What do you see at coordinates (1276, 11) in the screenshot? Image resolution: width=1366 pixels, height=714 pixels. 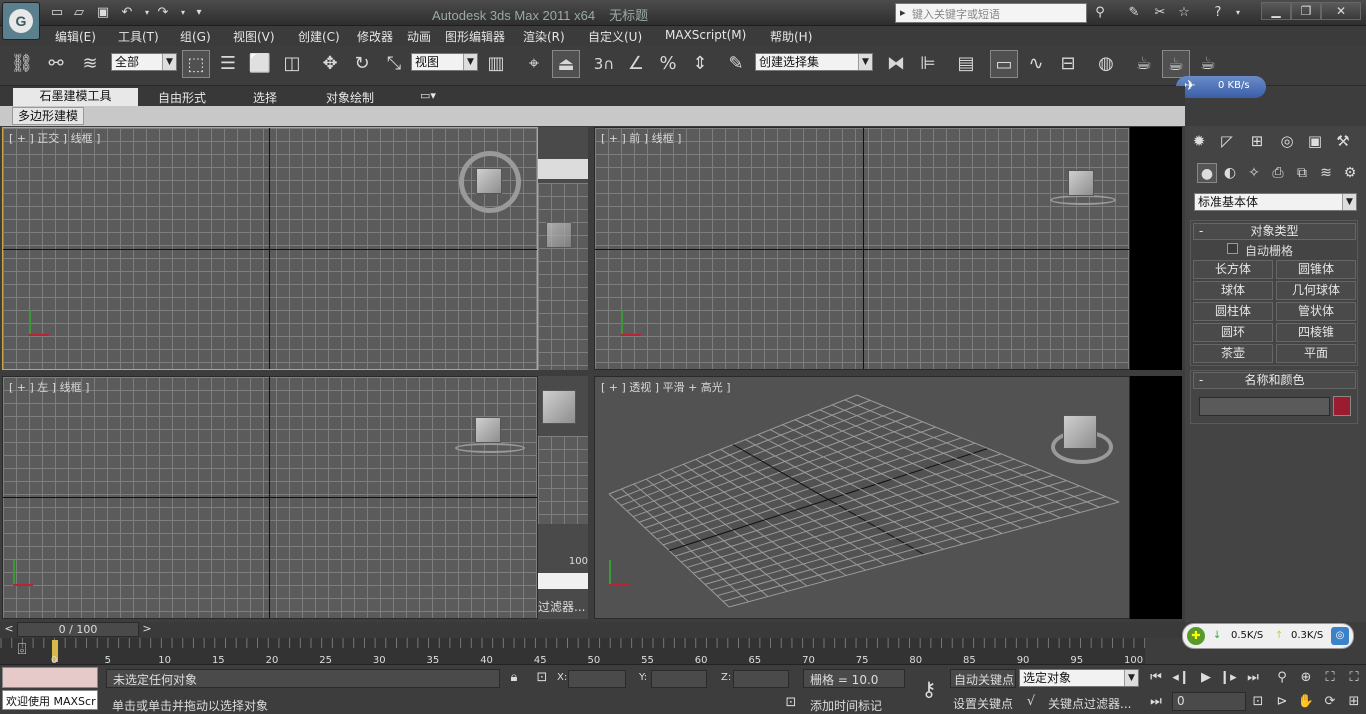 I see `minimize-button: ▁` at bounding box center [1276, 11].